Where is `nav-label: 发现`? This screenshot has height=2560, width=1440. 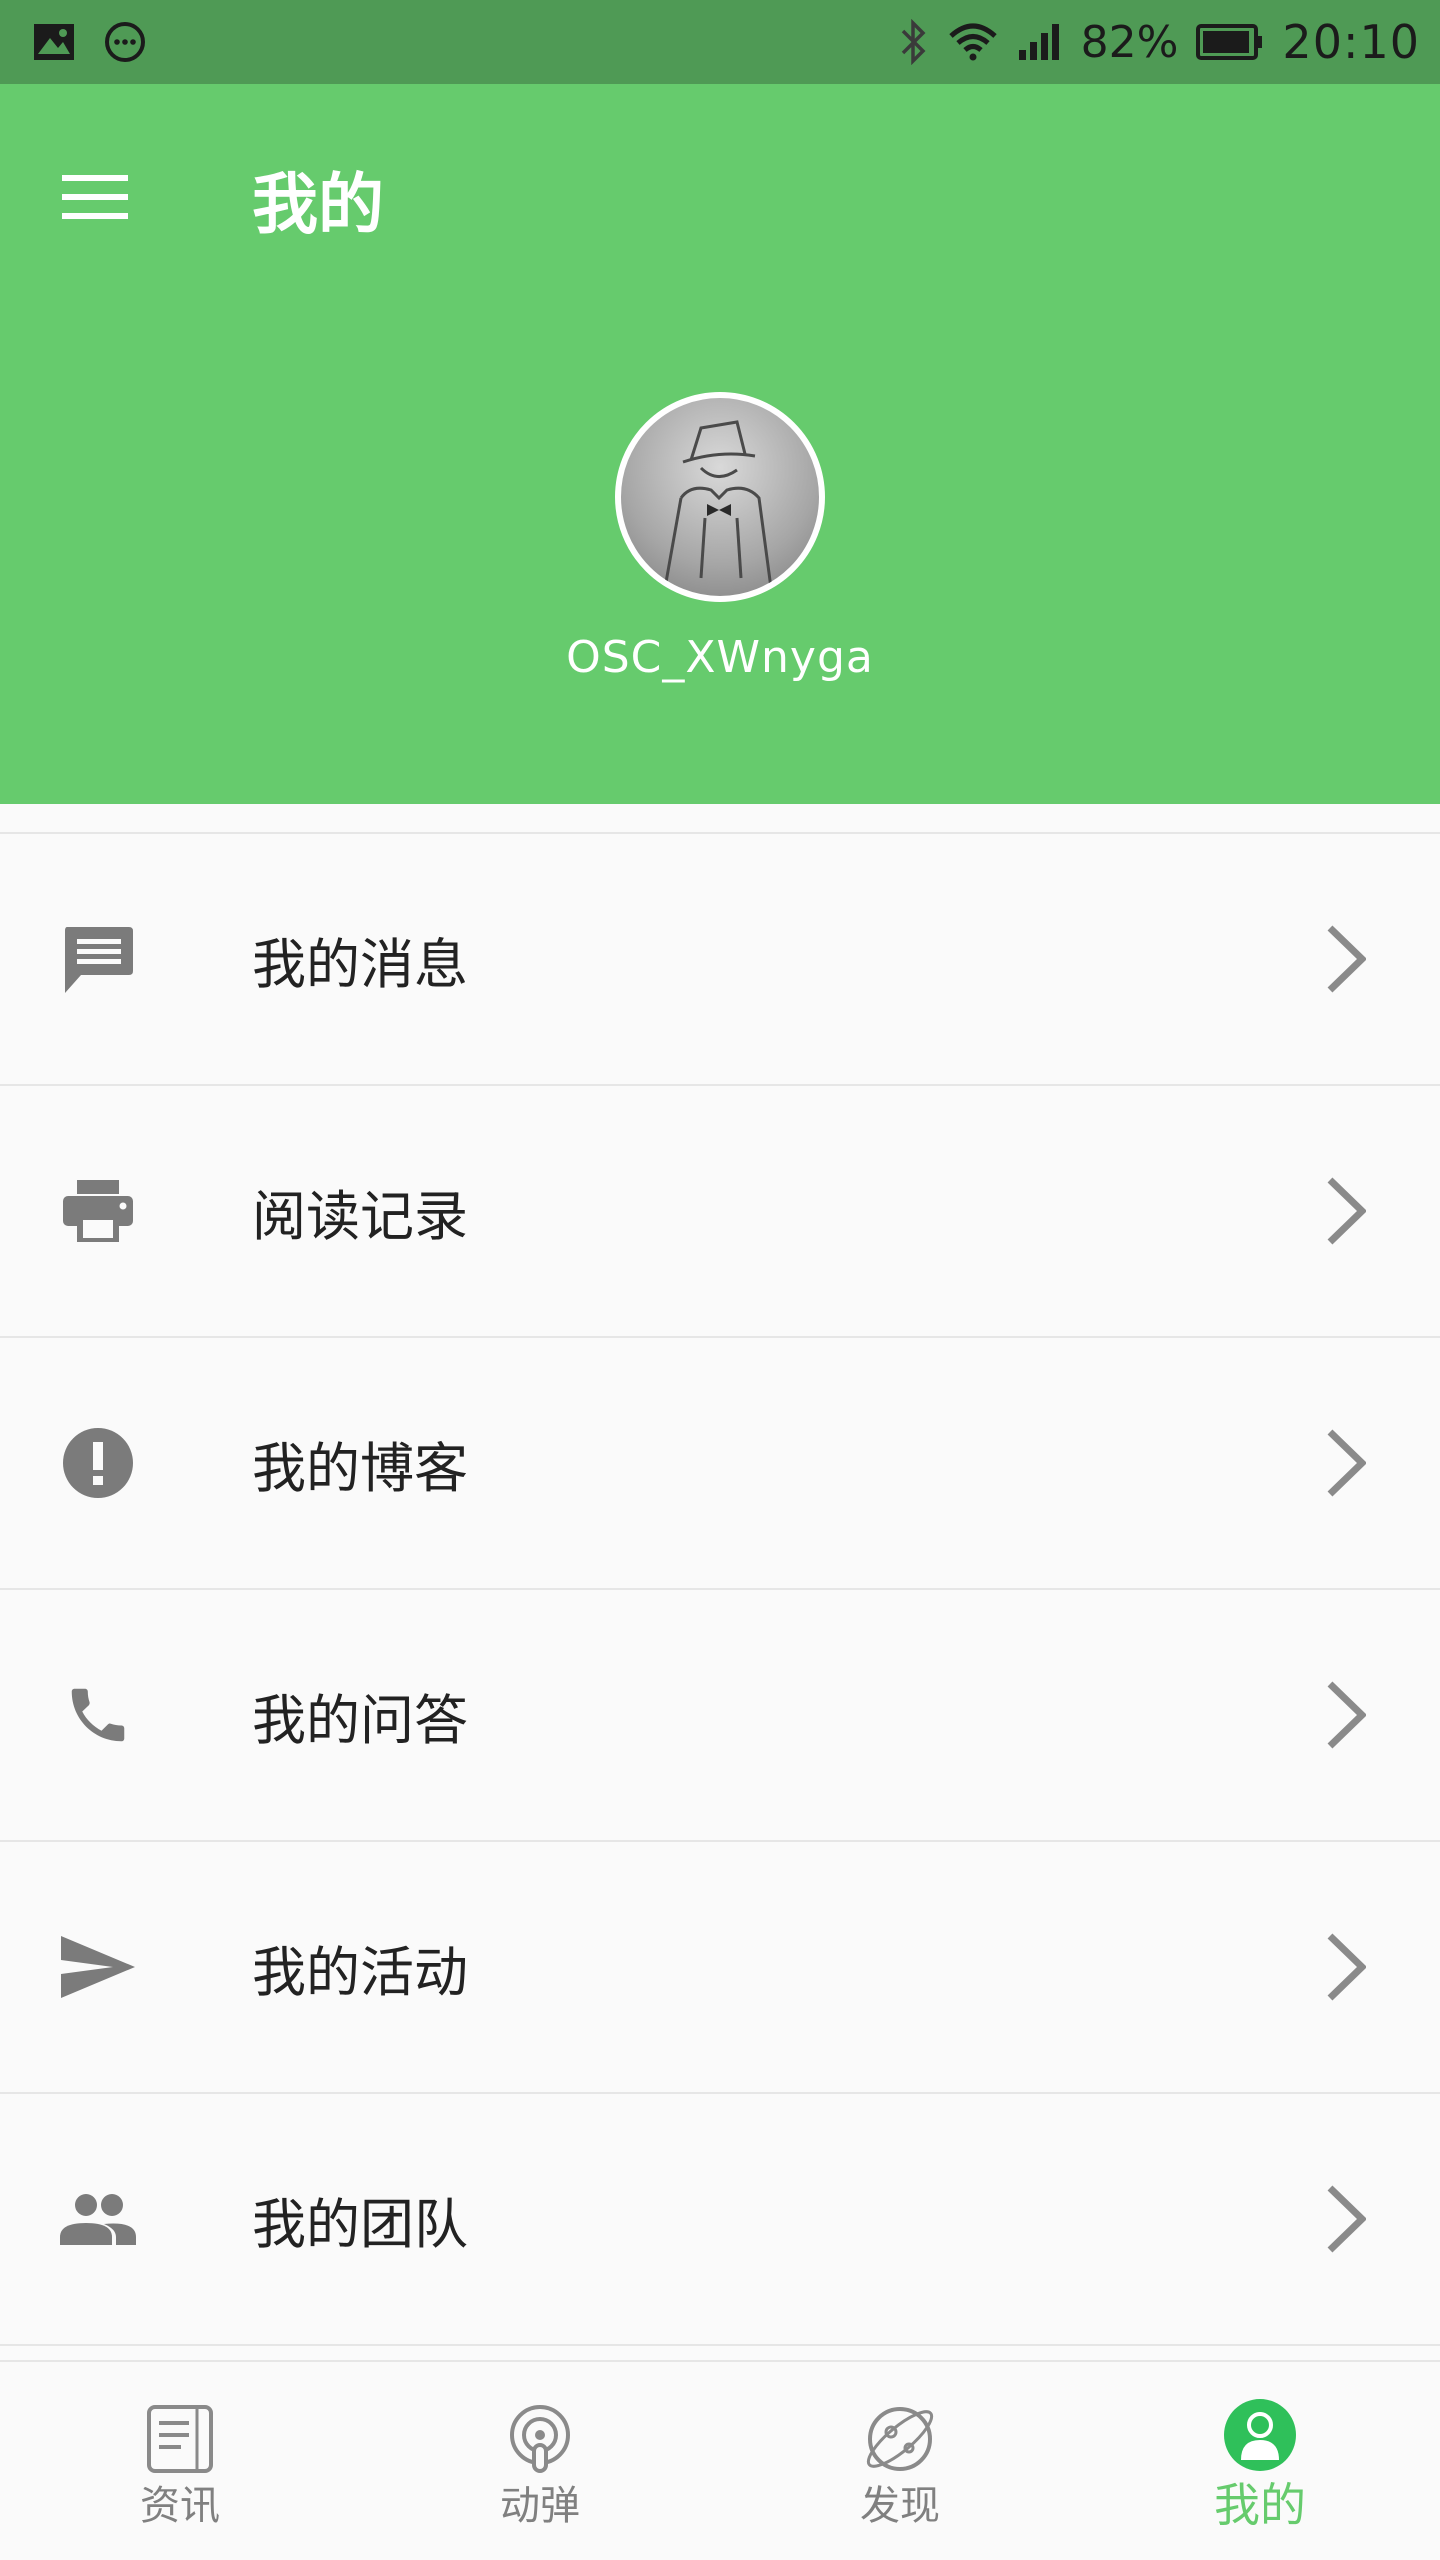
nav-label: 发现 is located at coordinates (900, 2506).